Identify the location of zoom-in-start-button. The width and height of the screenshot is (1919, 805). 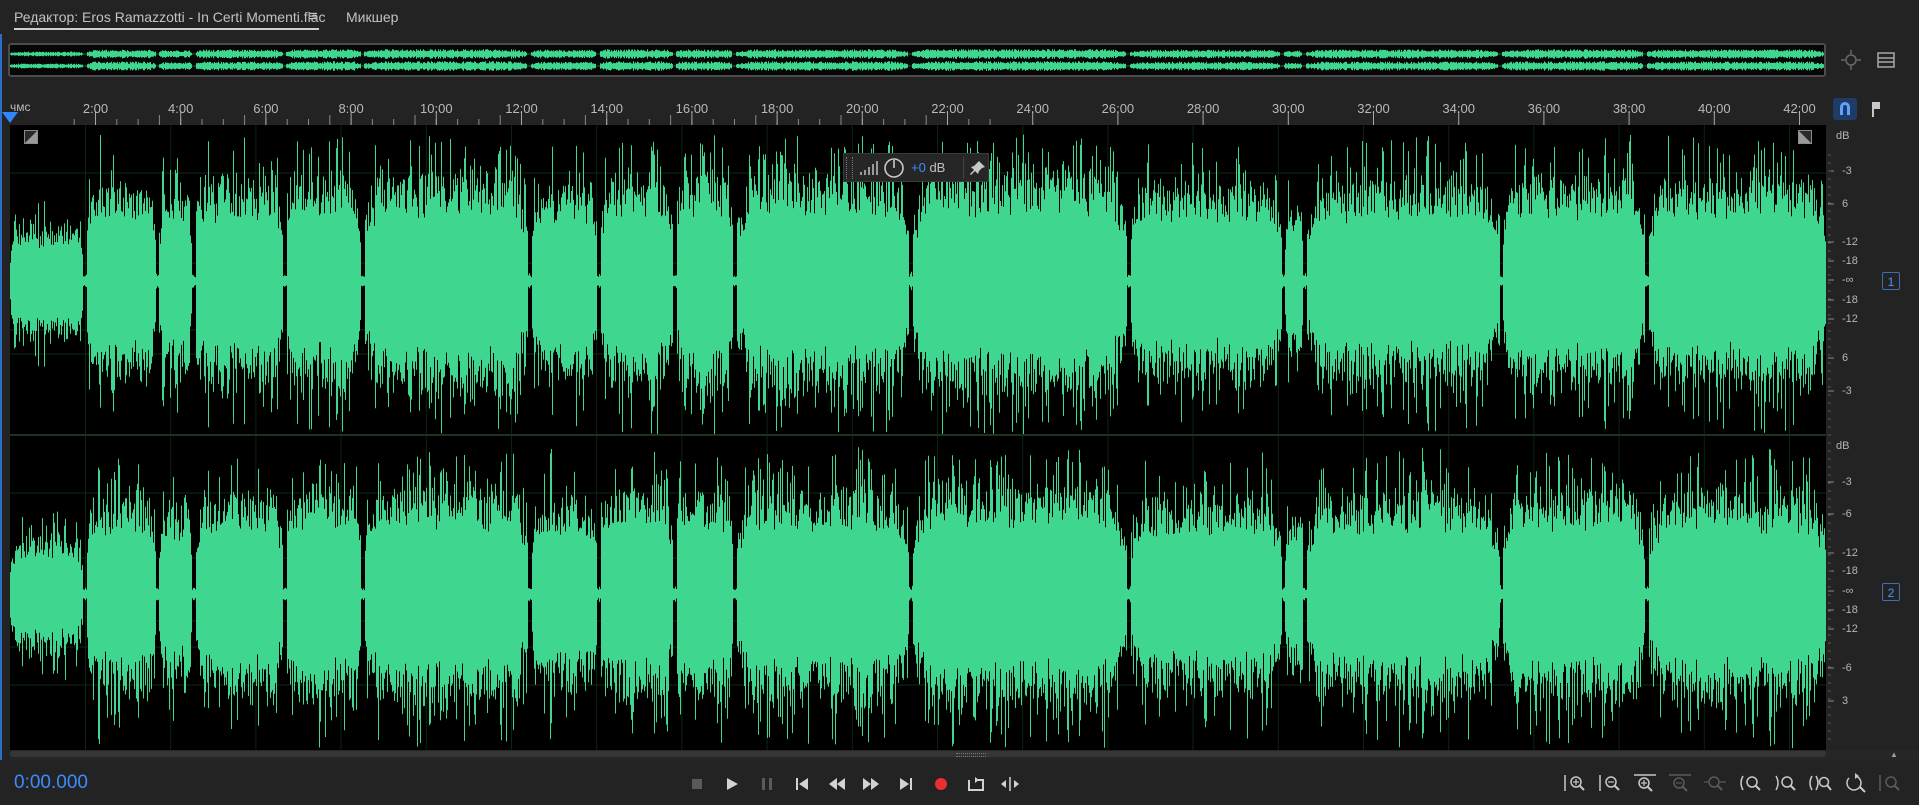
(1750, 783).